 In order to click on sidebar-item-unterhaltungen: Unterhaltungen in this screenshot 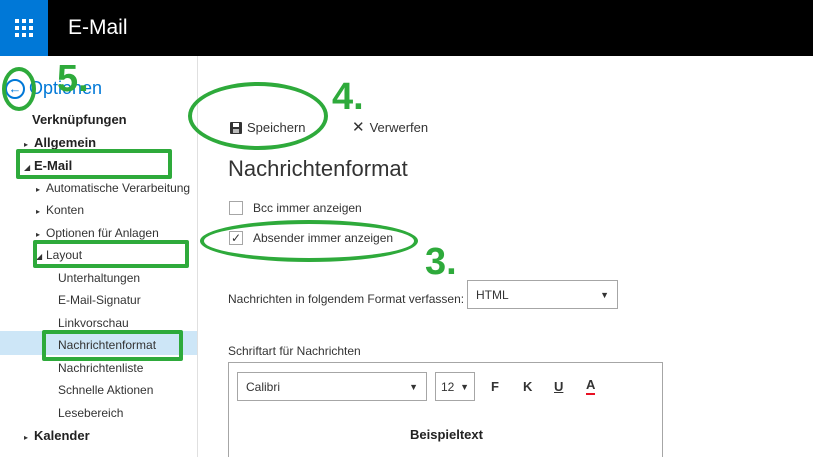, I will do `click(99, 278)`.